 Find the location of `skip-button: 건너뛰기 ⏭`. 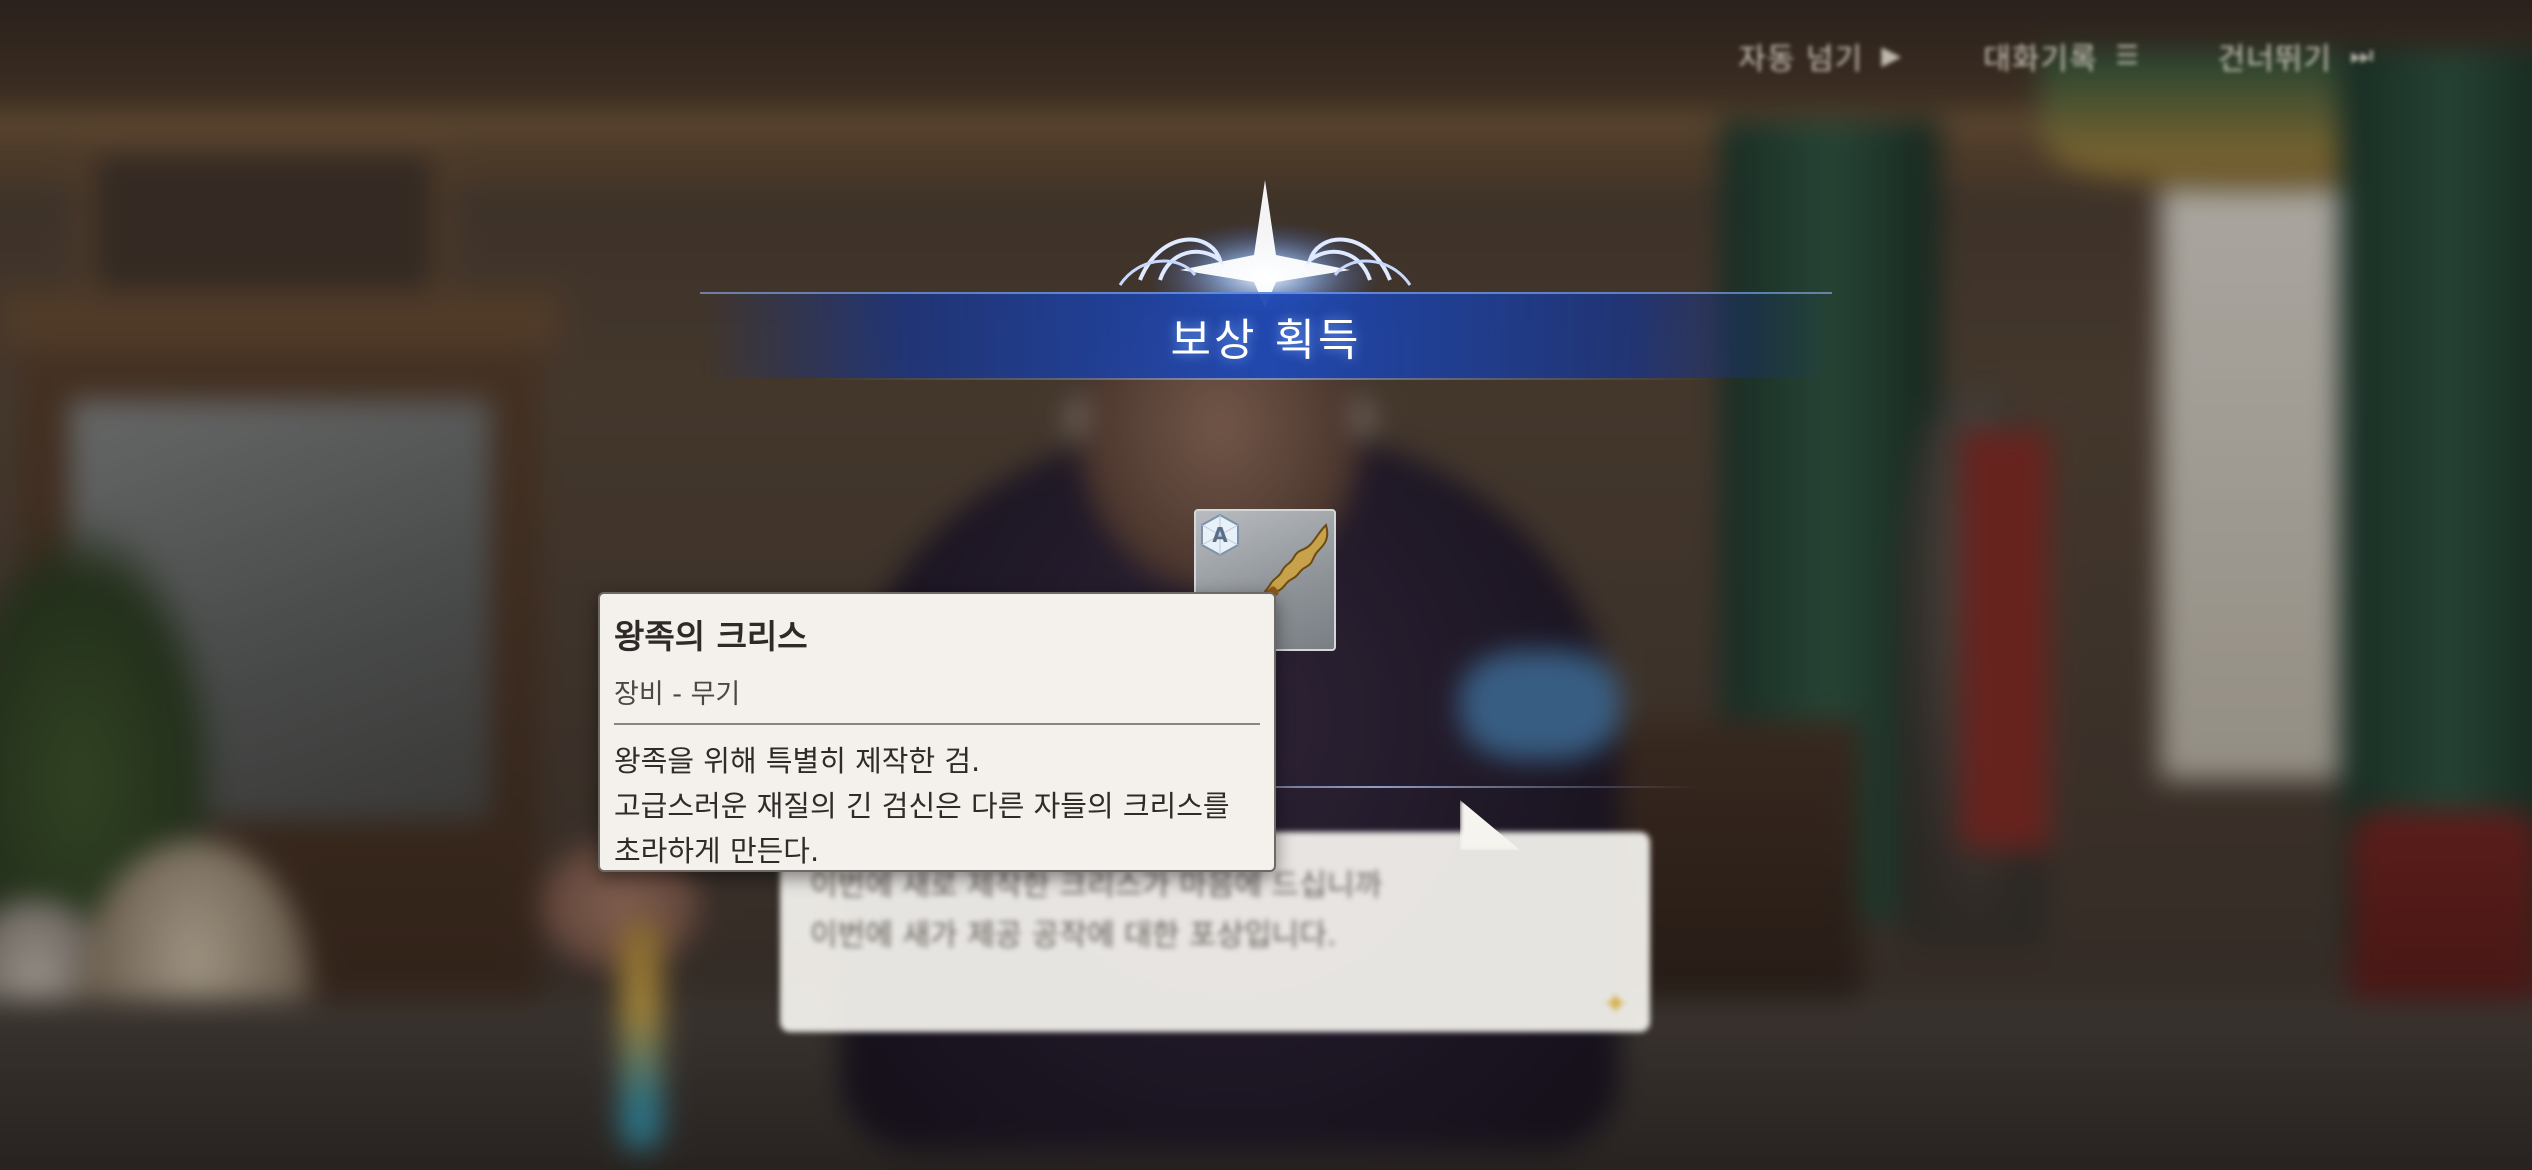

skip-button: 건너뛰기 ⏭ is located at coordinates (2296, 56).